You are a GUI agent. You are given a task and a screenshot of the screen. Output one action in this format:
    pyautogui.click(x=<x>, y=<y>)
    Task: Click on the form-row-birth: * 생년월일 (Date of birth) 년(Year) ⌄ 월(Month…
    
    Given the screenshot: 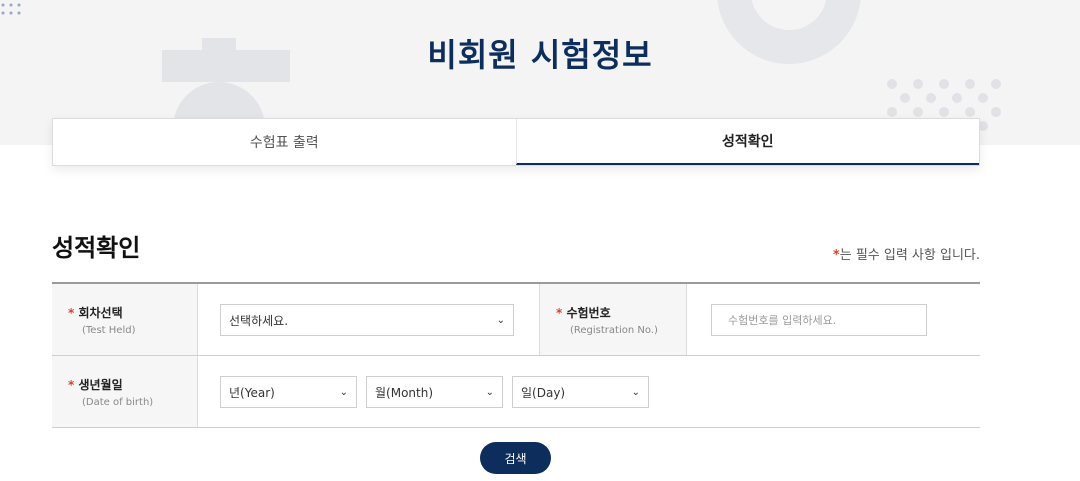 What is the action you would take?
    pyautogui.click(x=516, y=392)
    